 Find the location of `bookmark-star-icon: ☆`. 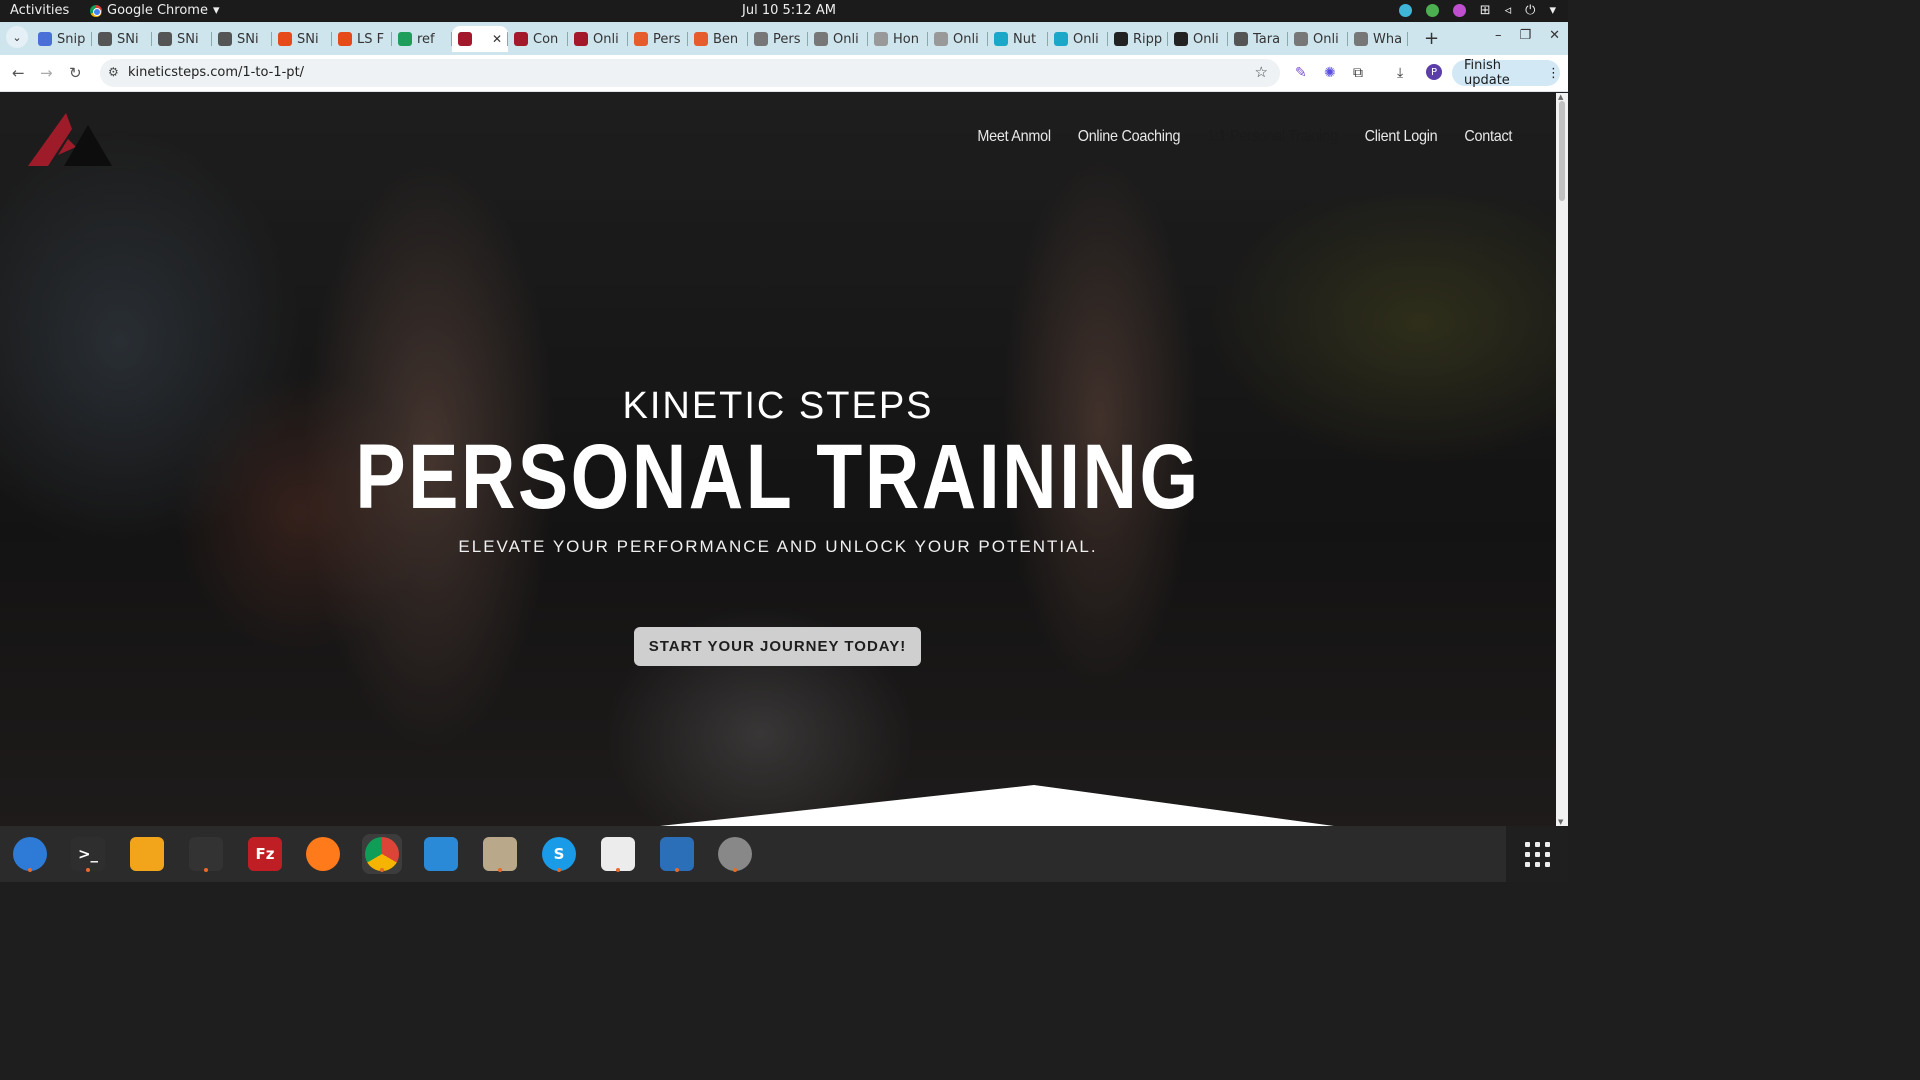

bookmark-star-icon: ☆ is located at coordinates (1261, 72).